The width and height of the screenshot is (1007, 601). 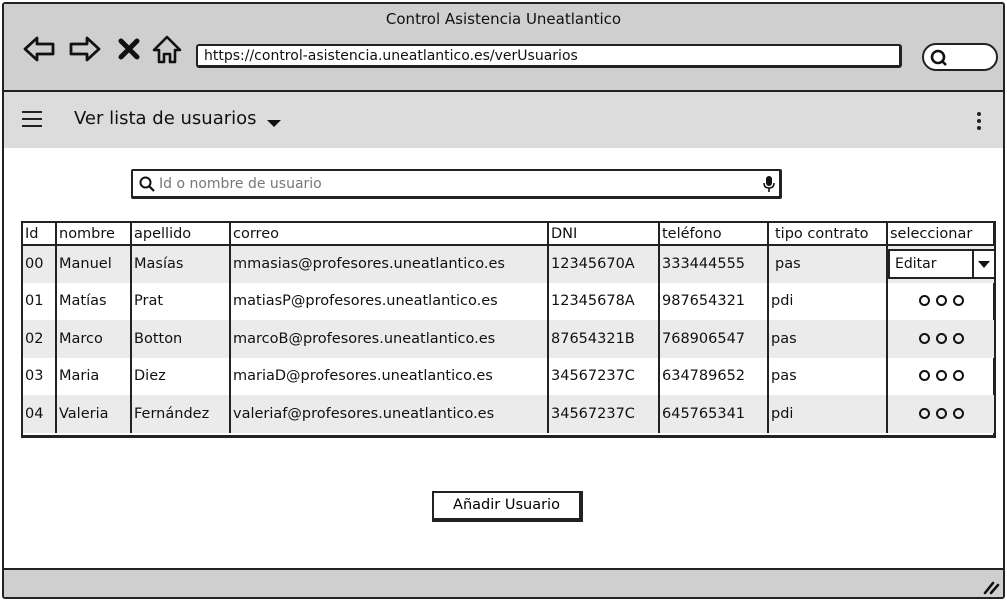 What do you see at coordinates (389, 376) in the screenshot?
I see `cell-correo: mariaD@profesores.uneatlantico.es` at bounding box center [389, 376].